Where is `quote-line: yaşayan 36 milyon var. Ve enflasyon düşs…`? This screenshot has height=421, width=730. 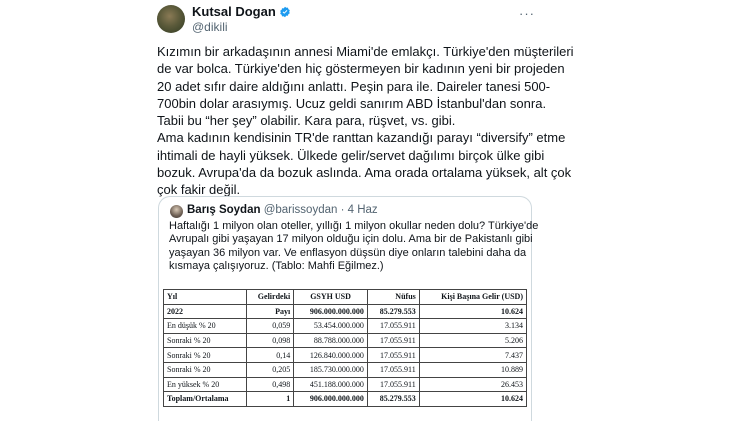
quote-line: yaşayan 36 milyon var. Ve enflasyon düşs… is located at coordinates (348, 252).